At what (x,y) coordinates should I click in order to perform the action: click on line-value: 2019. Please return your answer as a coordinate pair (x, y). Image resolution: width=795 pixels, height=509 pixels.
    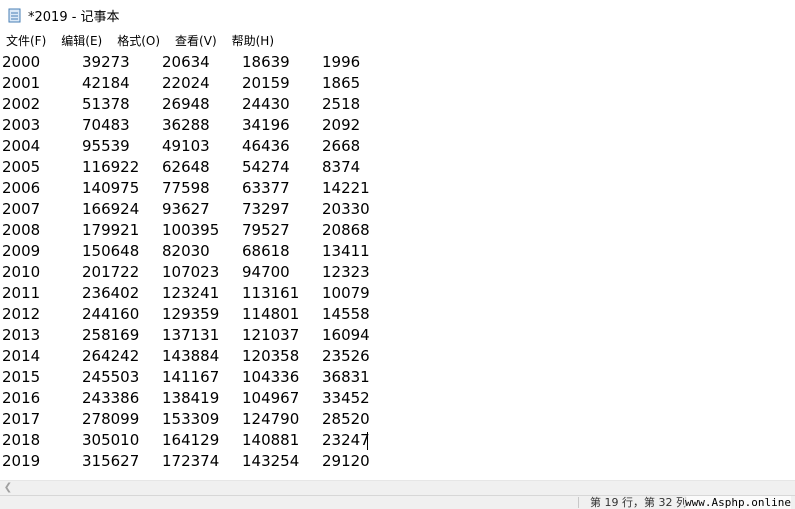
    Looking at the image, I should click on (21, 461).